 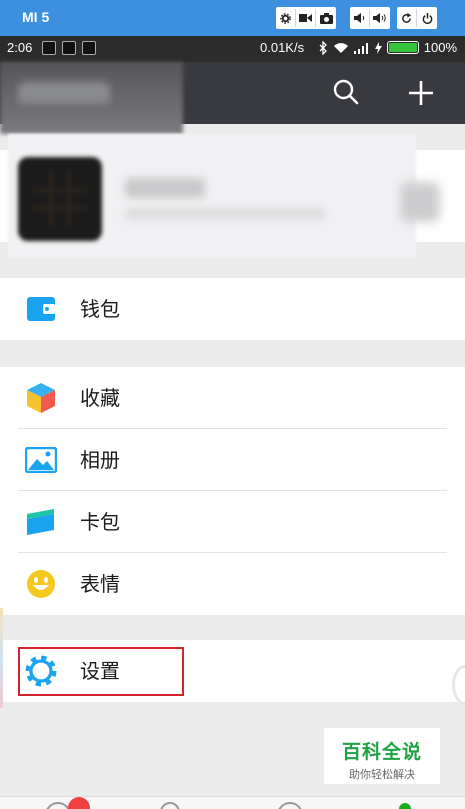 What do you see at coordinates (100, 460) in the screenshot?
I see `menu-label-album: 相册` at bounding box center [100, 460].